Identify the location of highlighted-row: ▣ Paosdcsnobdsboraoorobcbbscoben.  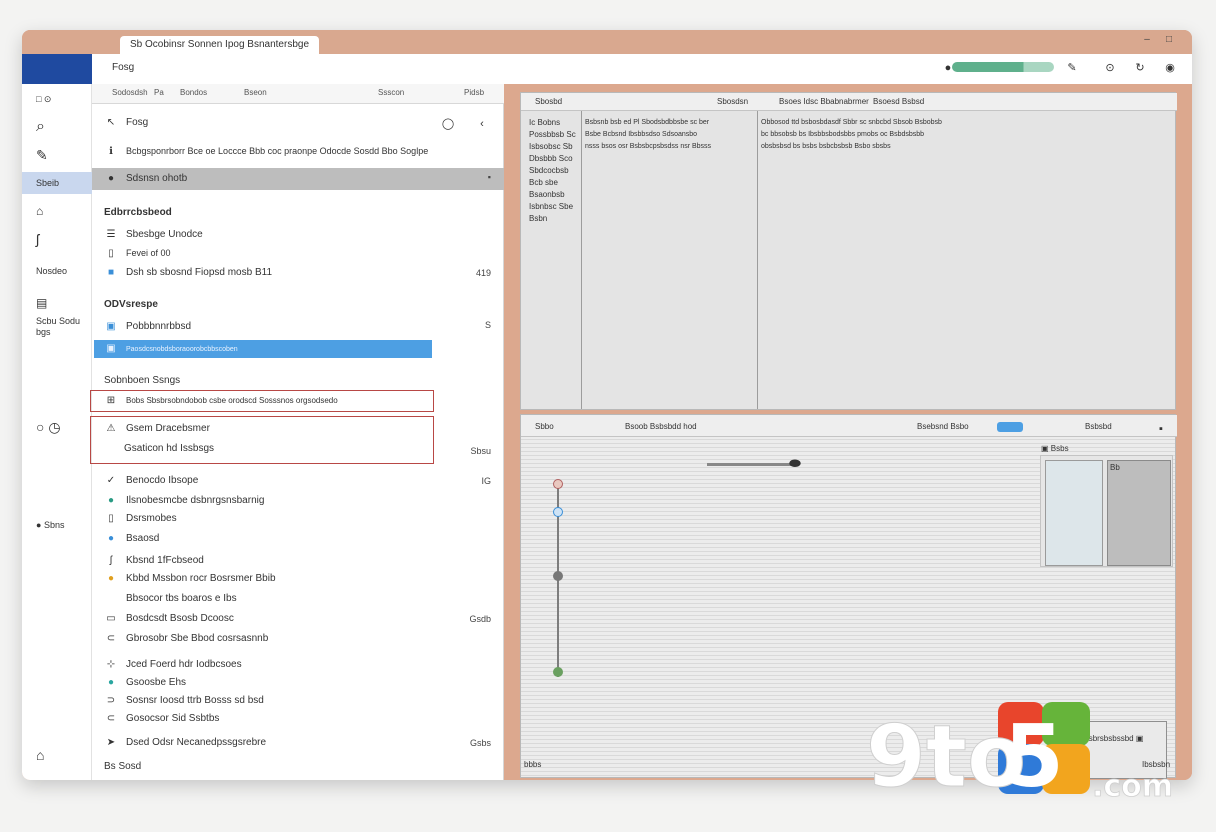
(299, 349).